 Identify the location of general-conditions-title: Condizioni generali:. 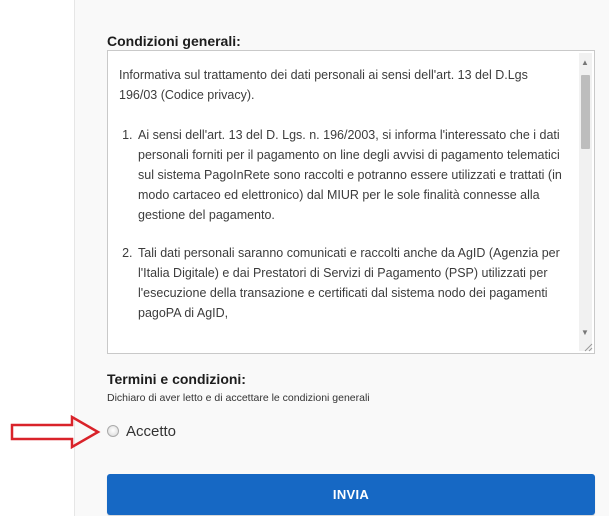
(174, 41).